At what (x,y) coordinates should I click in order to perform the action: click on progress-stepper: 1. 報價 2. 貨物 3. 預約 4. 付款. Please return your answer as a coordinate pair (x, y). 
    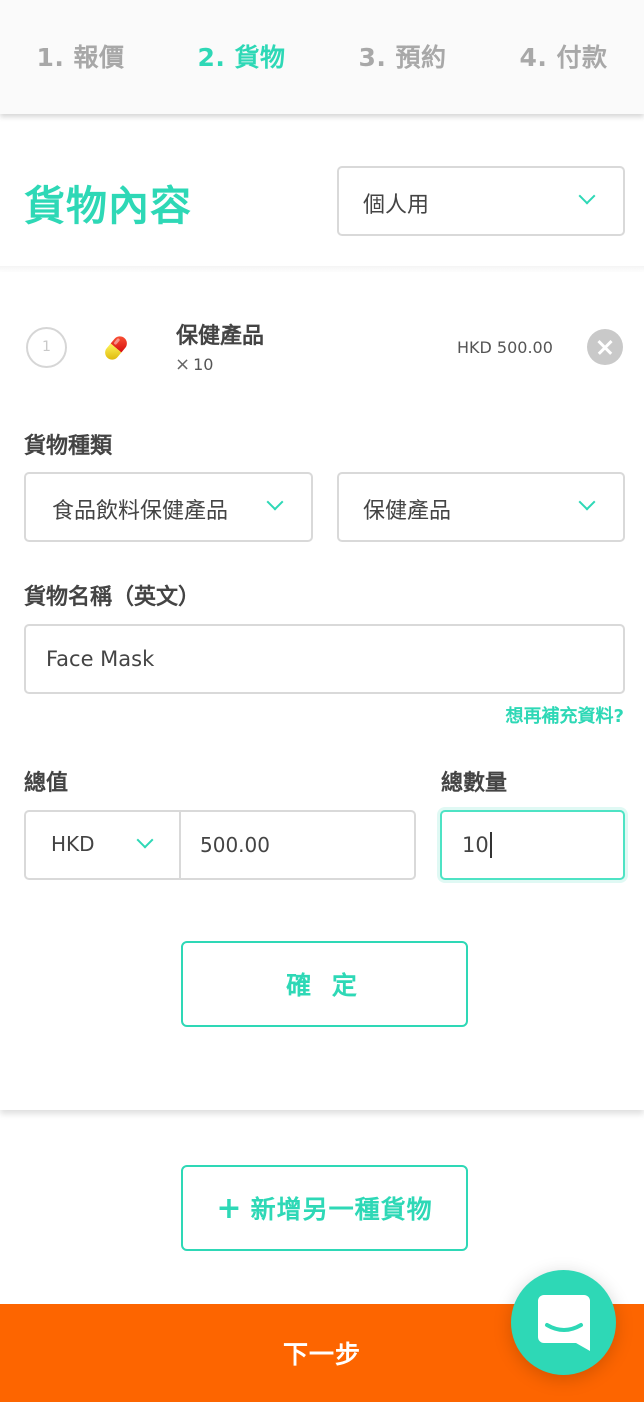
    Looking at the image, I should click on (322, 57).